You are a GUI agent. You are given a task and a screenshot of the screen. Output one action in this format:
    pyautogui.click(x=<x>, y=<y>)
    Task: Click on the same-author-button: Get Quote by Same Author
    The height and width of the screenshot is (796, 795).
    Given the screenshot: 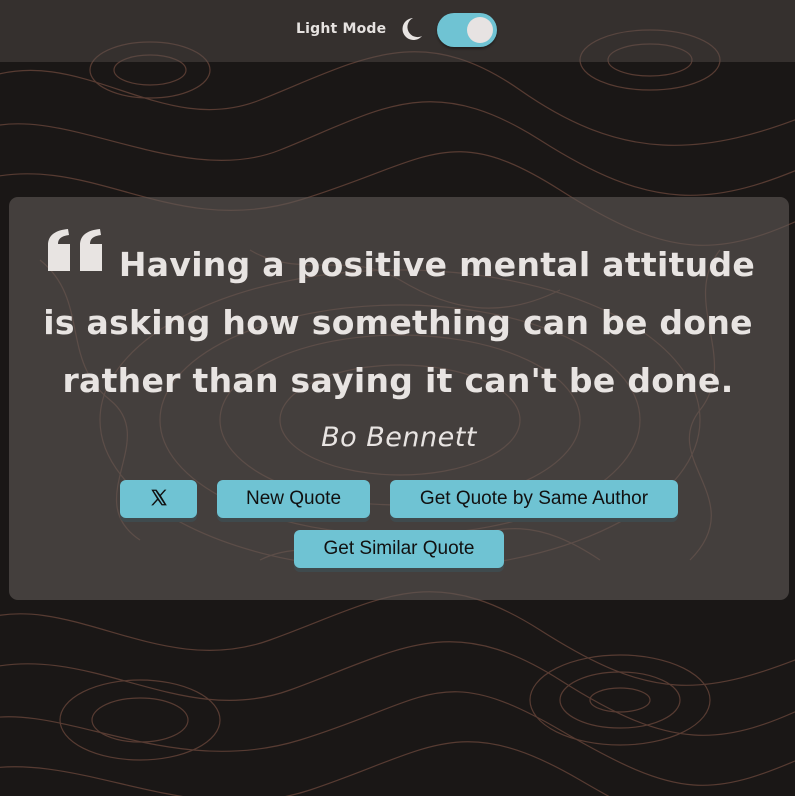 What is the action you would take?
    pyautogui.click(x=534, y=499)
    